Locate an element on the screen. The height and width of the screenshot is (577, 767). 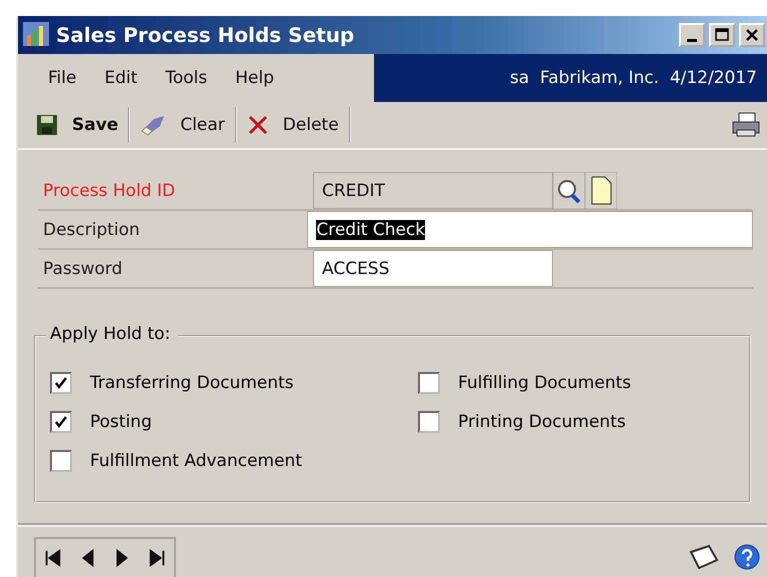
minimize-button is located at coordinates (692, 35).